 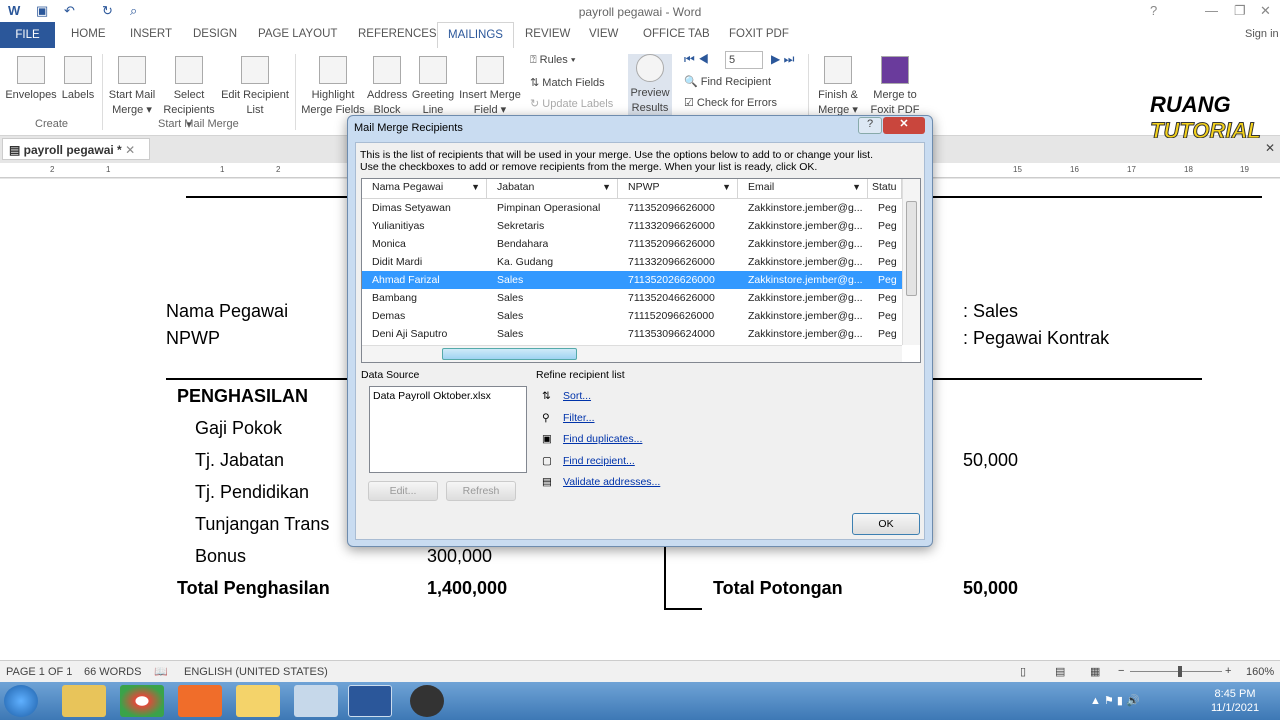 I want to click on column-header-npwp: NPWP ▼, so click(x=678, y=189).